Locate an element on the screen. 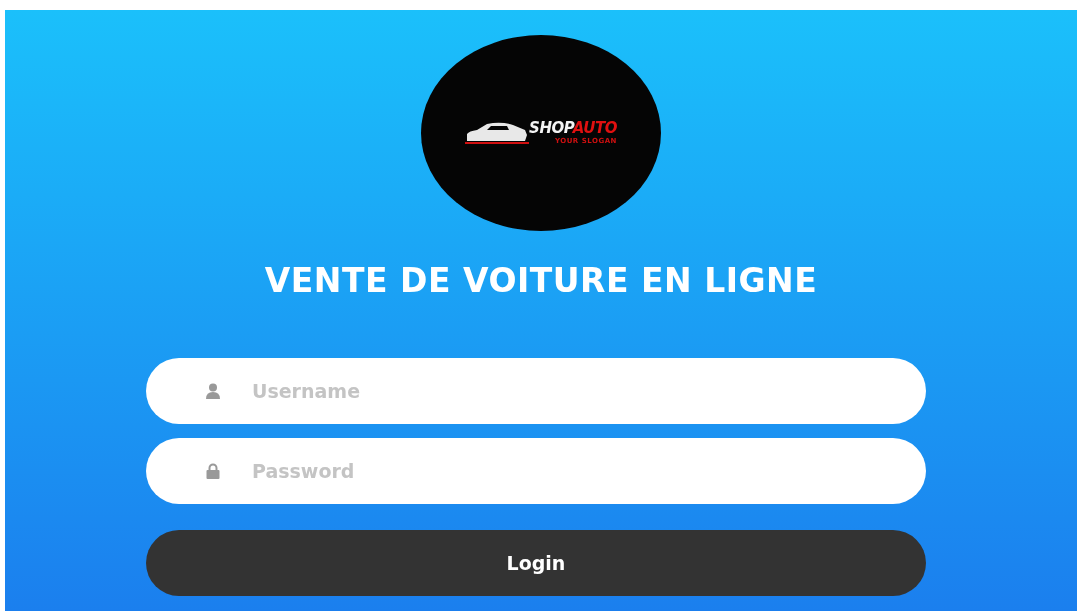  logo-text: SHOPAUTO is located at coordinates (573, 128).